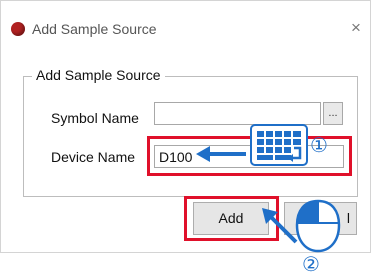  I want to click on keyboard-icon, so click(279, 145).